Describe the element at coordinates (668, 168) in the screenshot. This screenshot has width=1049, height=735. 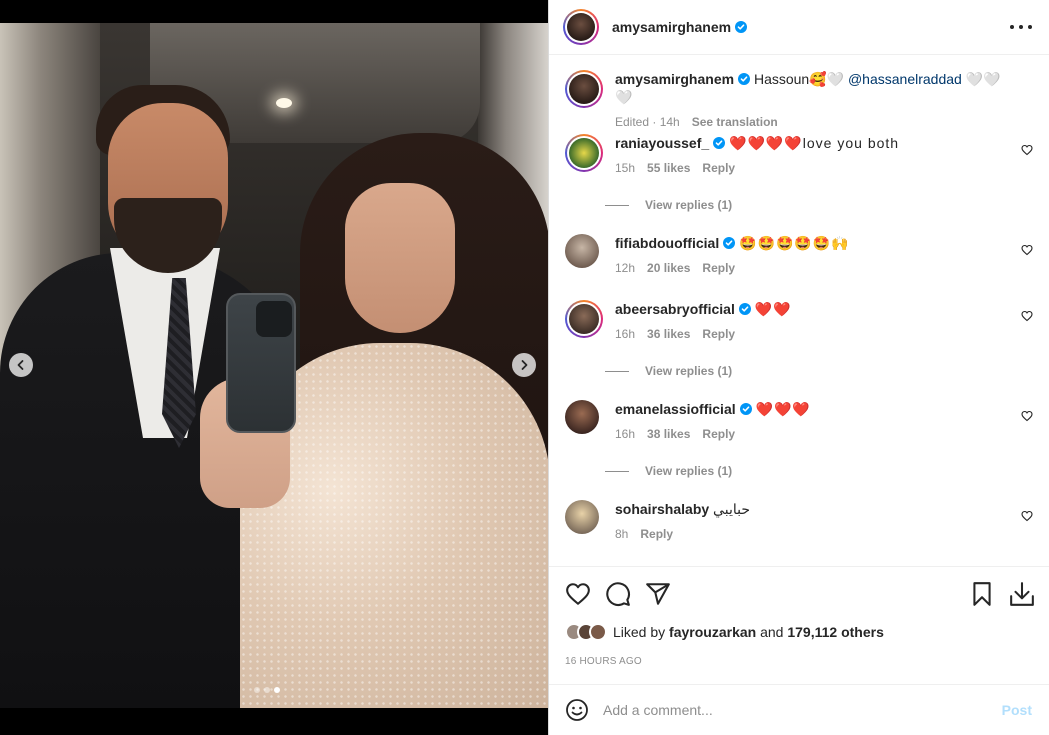
I see `comment-likes-count: 55 likes` at that location.